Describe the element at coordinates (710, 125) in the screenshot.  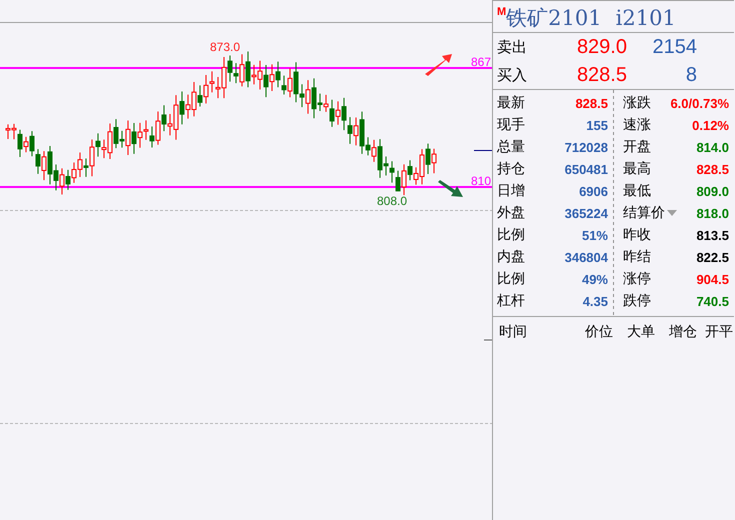
I see `stat-value: 0.12%` at that location.